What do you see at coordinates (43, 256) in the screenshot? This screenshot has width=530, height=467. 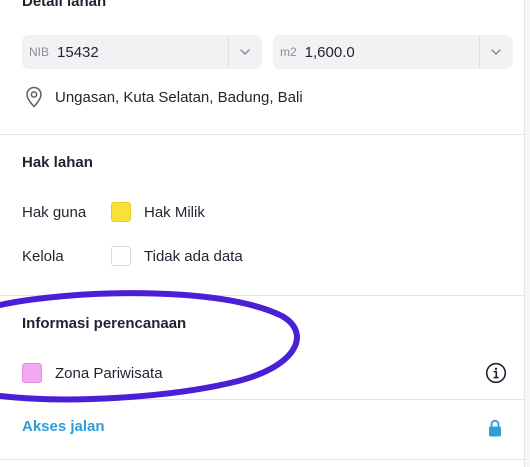 I see `kelola-label: Kelola` at bounding box center [43, 256].